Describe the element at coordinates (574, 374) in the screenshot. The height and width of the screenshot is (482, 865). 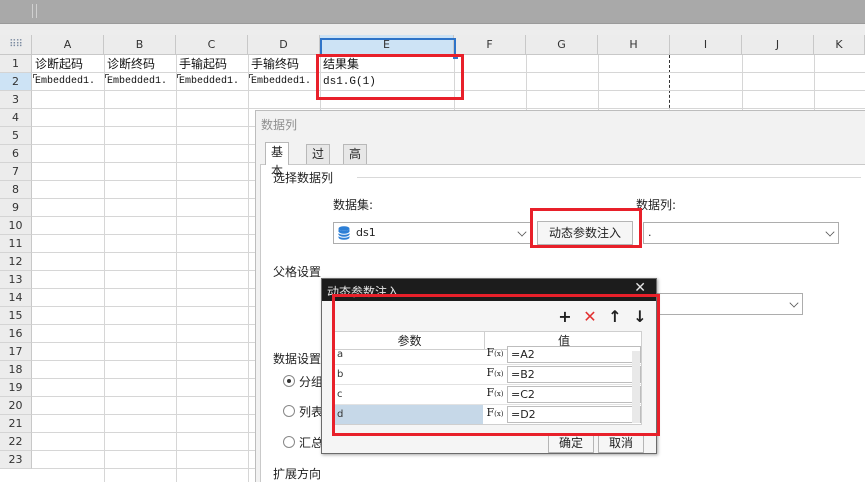
I see `param-value-input: =B2` at that location.